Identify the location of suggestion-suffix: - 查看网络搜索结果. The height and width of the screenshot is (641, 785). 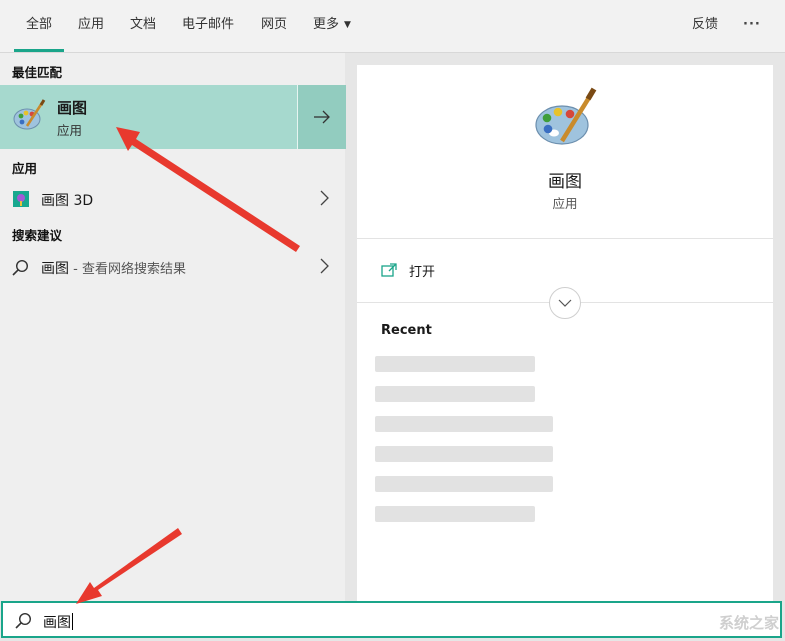
(127, 269).